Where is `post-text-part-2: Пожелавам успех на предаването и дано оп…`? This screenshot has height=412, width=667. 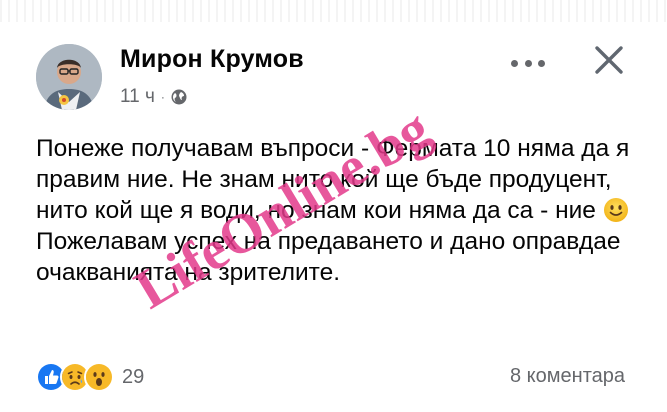
post-text-part-2: Пожелавам успех на предаването и дано оп… is located at coordinates (328, 257).